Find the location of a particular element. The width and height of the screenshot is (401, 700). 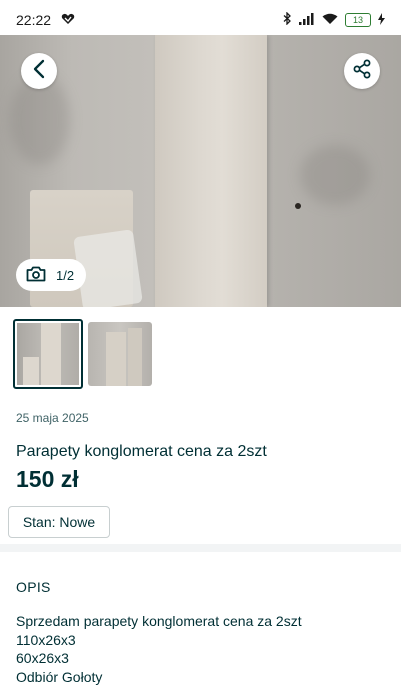

photo-counter: 1/2 is located at coordinates (51, 275).